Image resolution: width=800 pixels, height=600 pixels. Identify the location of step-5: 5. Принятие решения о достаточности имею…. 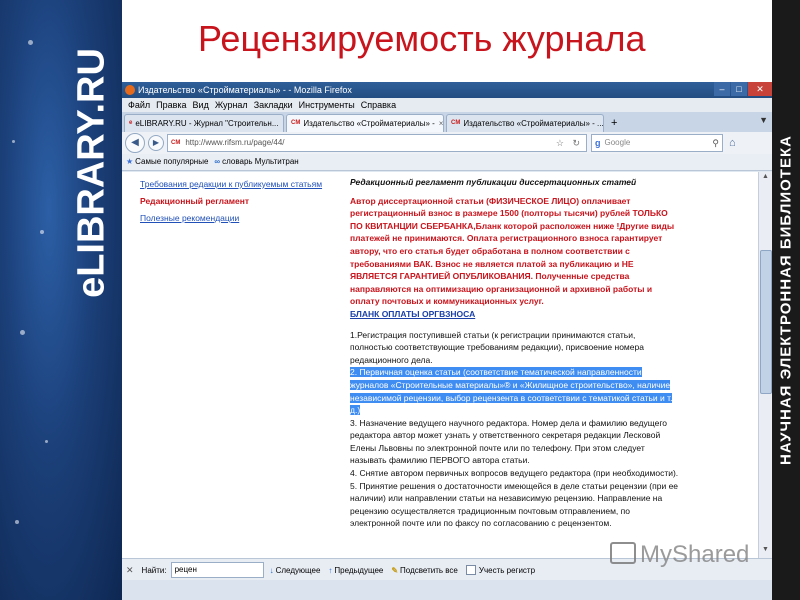
(514, 504).